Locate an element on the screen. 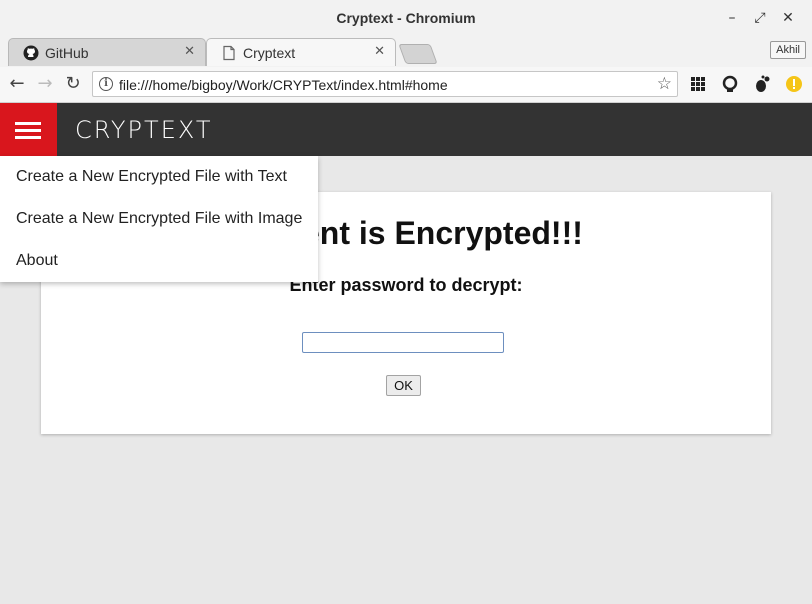 Image resolution: width=812 pixels, height=604 pixels. menu-item-about: About is located at coordinates (37, 261).